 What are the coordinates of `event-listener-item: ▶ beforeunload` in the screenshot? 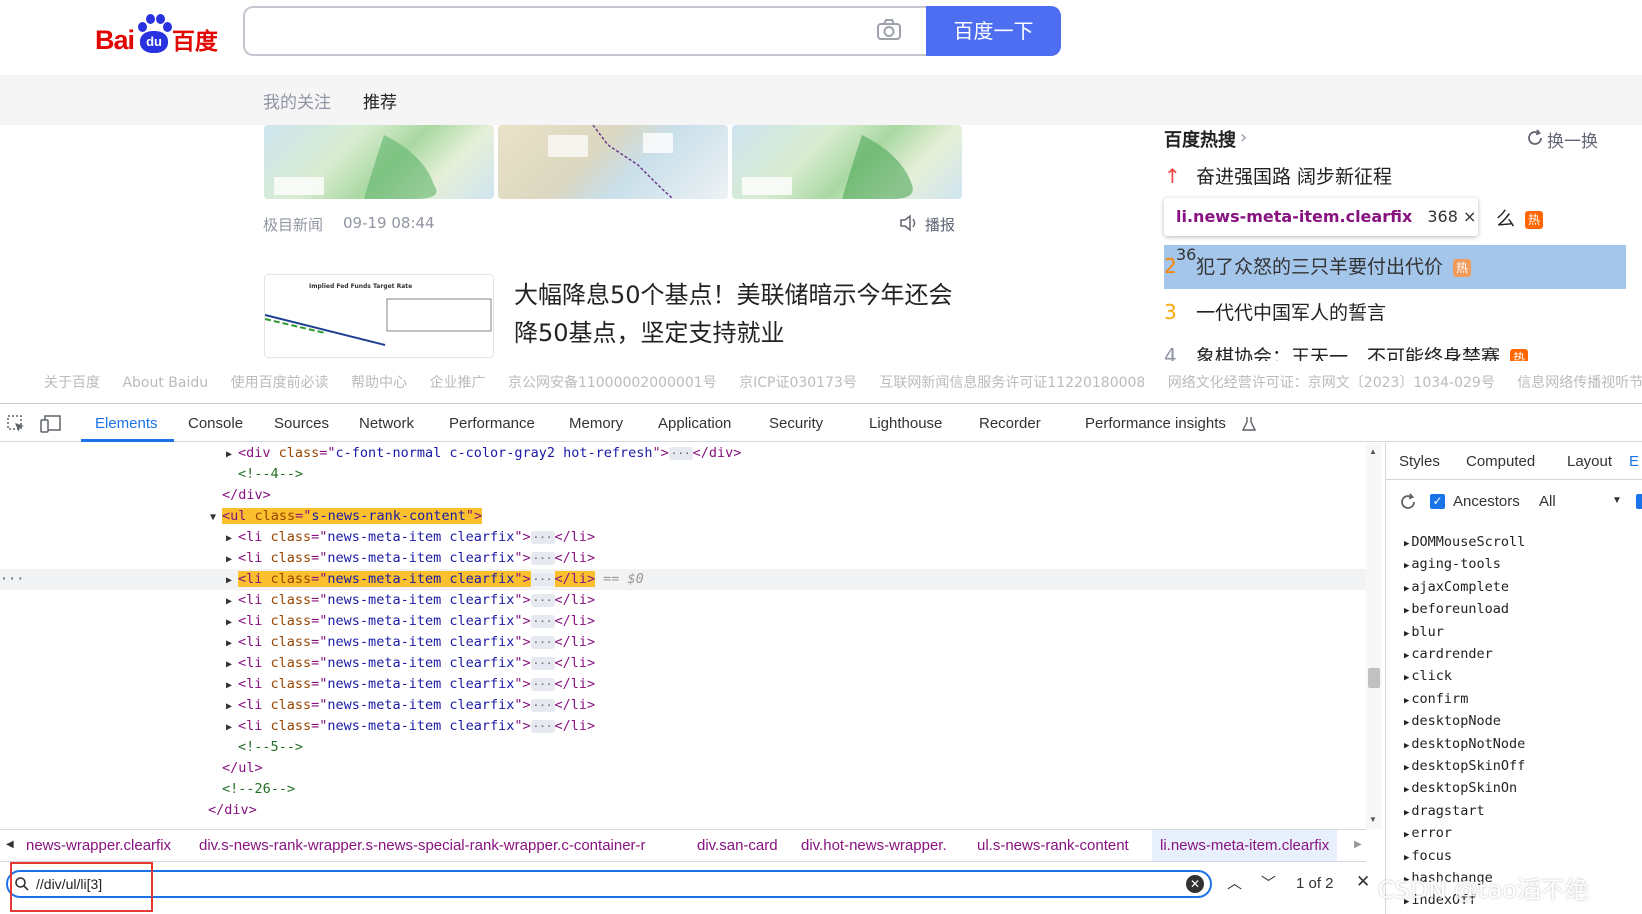 It's located at (1456, 609).